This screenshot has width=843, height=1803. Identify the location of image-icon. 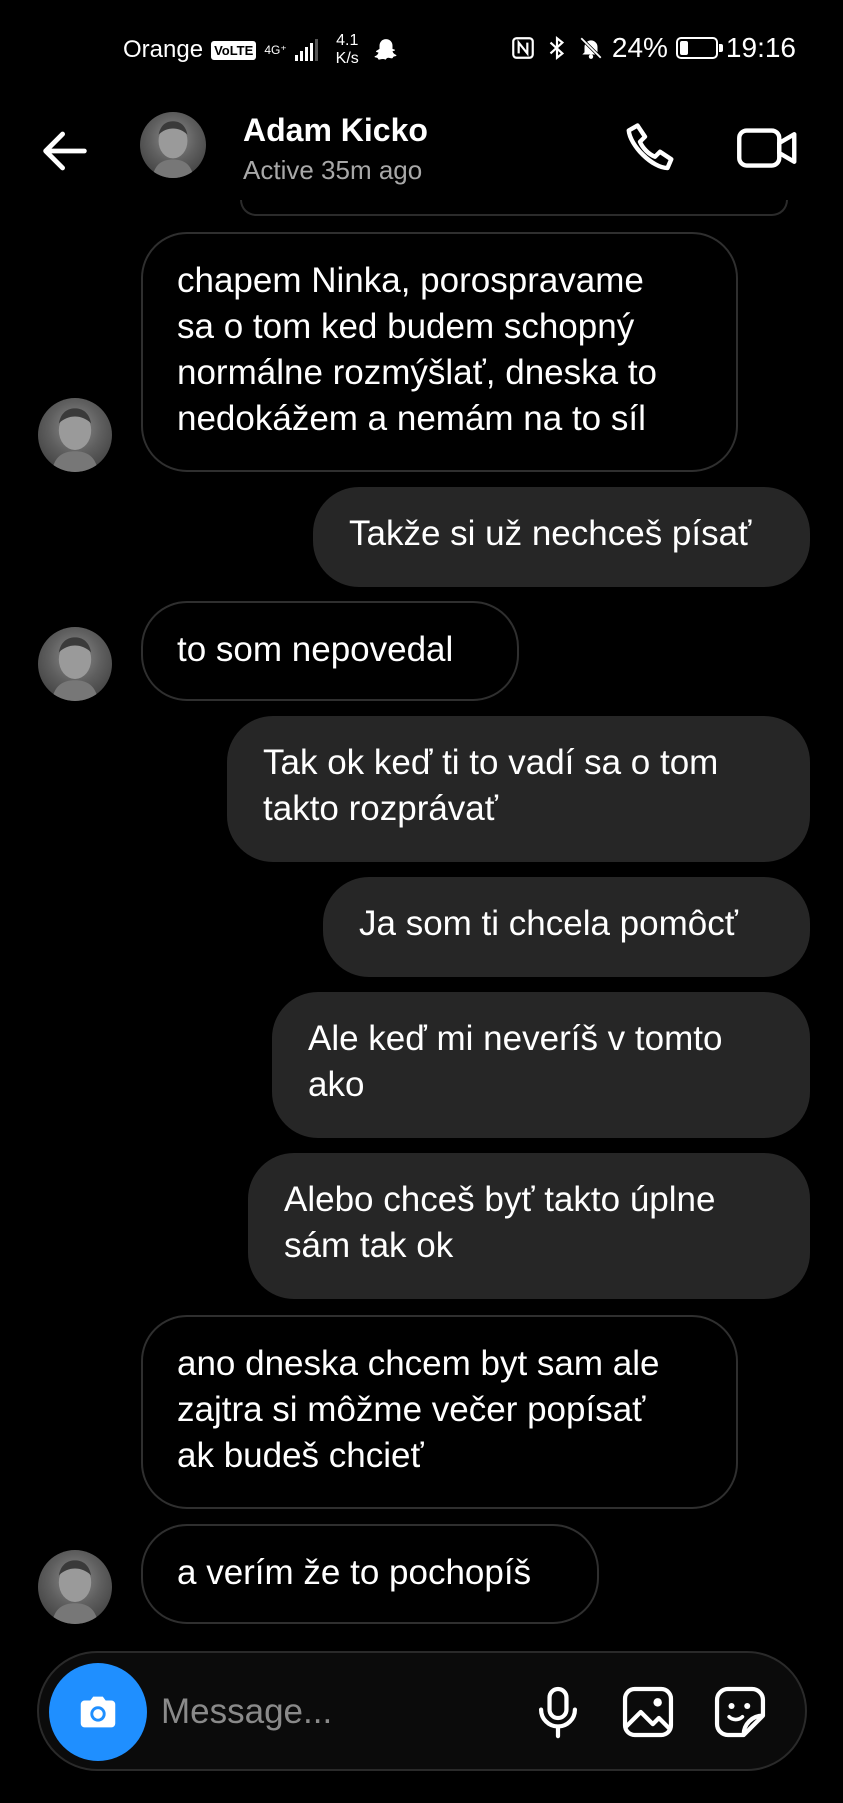
(648, 1712).